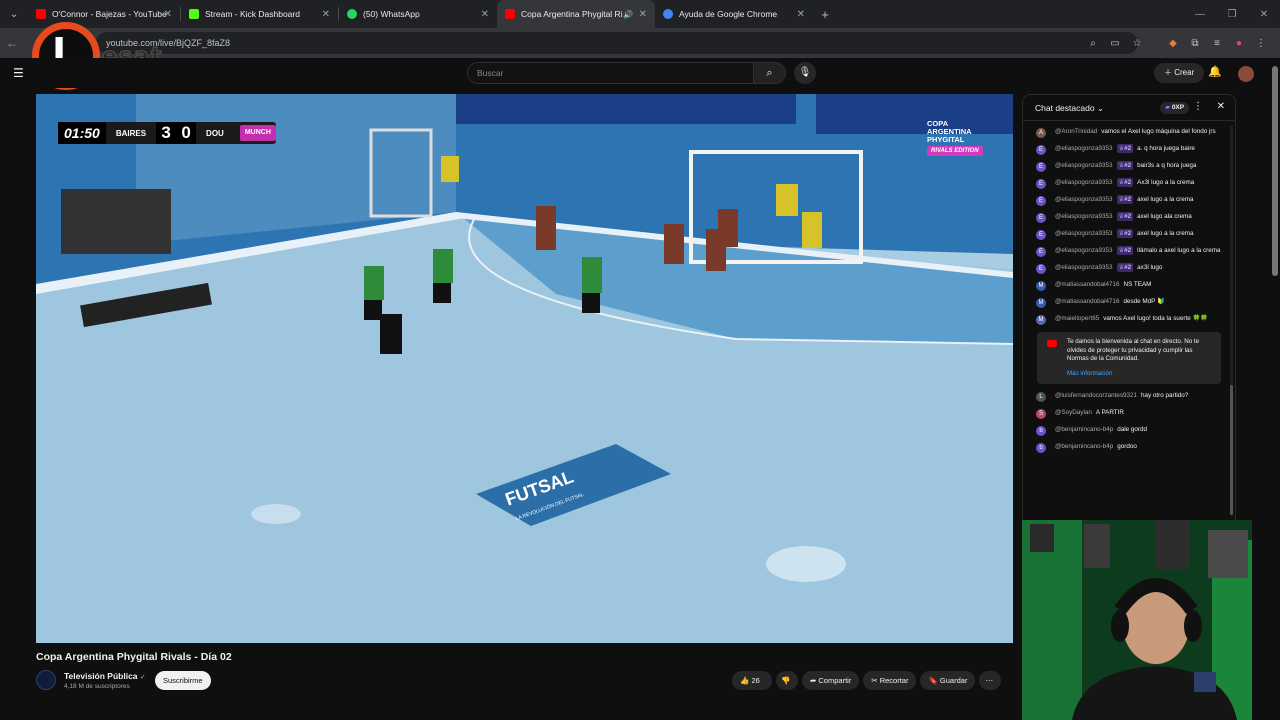 Image resolution: width=1280 pixels, height=720 pixels. Describe the element at coordinates (183, 680) in the screenshot. I see `subscribe-button: Suscribirme` at that location.